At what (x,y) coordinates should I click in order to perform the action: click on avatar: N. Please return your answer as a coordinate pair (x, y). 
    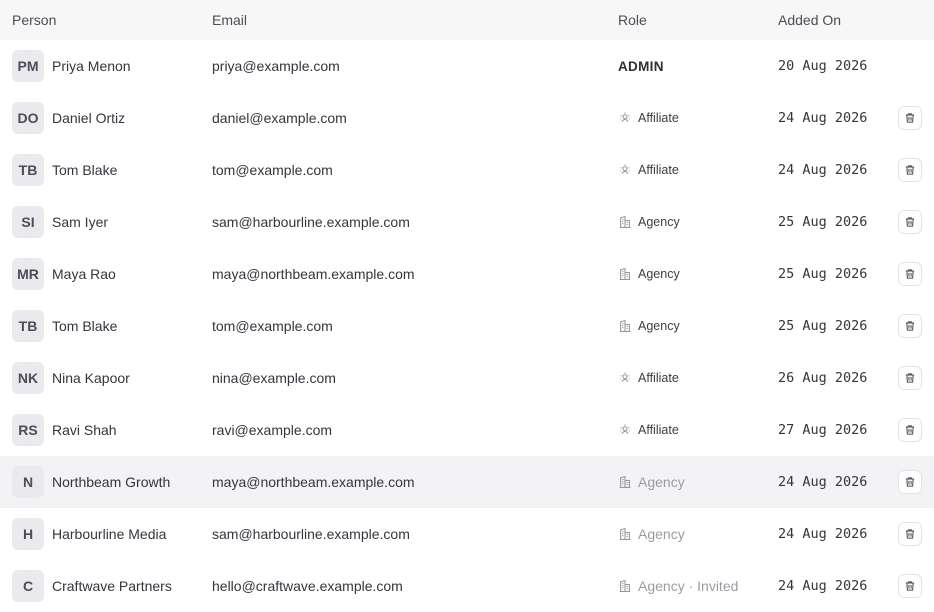
    Looking at the image, I should click on (28, 482).